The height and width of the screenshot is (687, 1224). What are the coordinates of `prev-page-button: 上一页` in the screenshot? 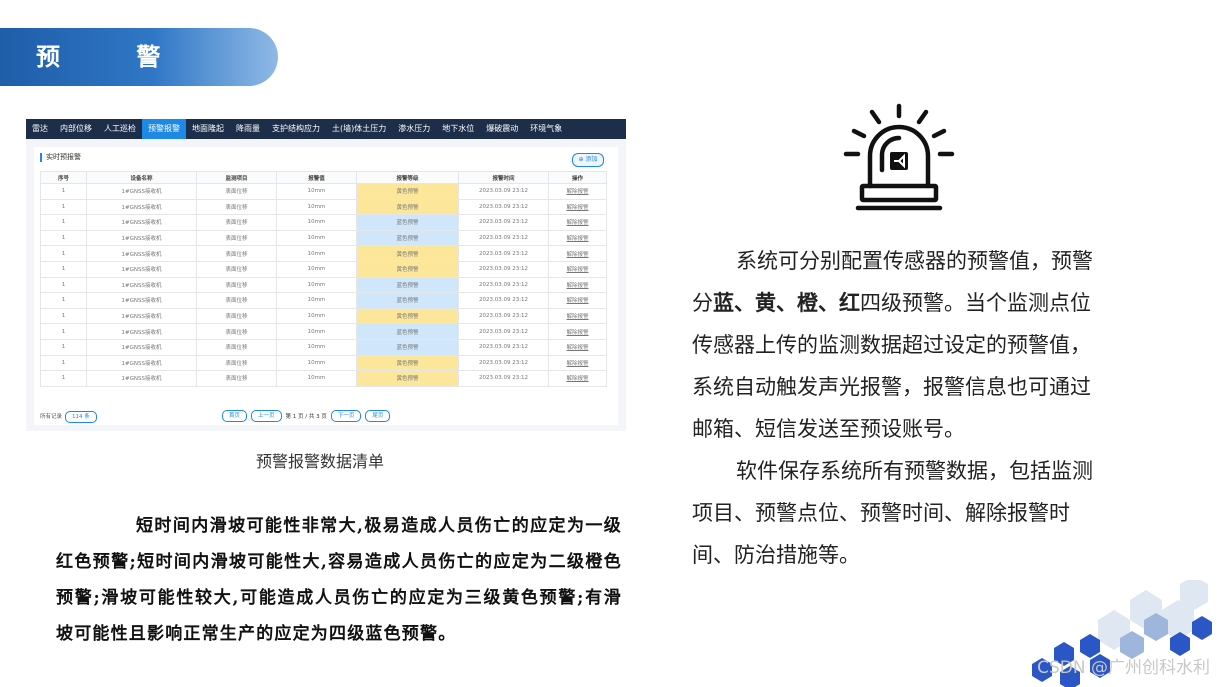 It's located at (266, 416).